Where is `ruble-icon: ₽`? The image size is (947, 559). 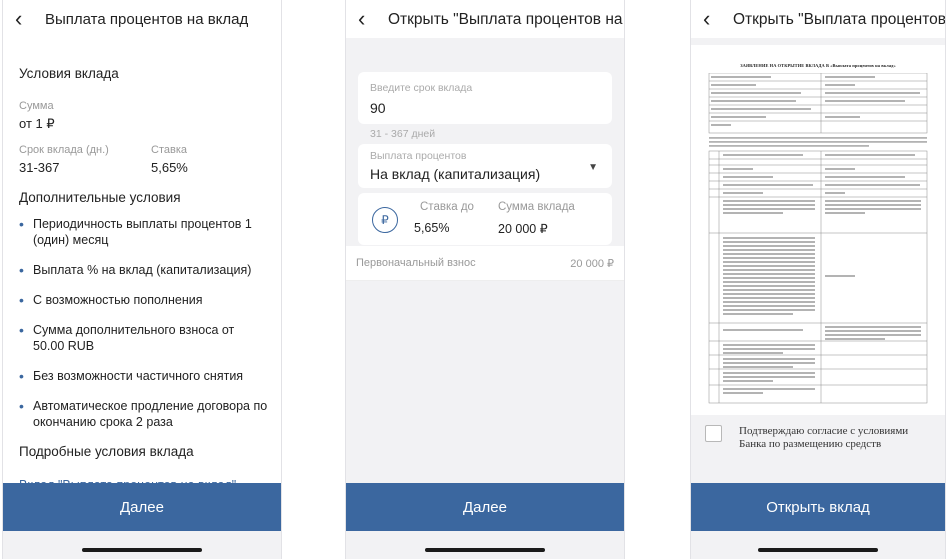 ruble-icon: ₽ is located at coordinates (385, 220).